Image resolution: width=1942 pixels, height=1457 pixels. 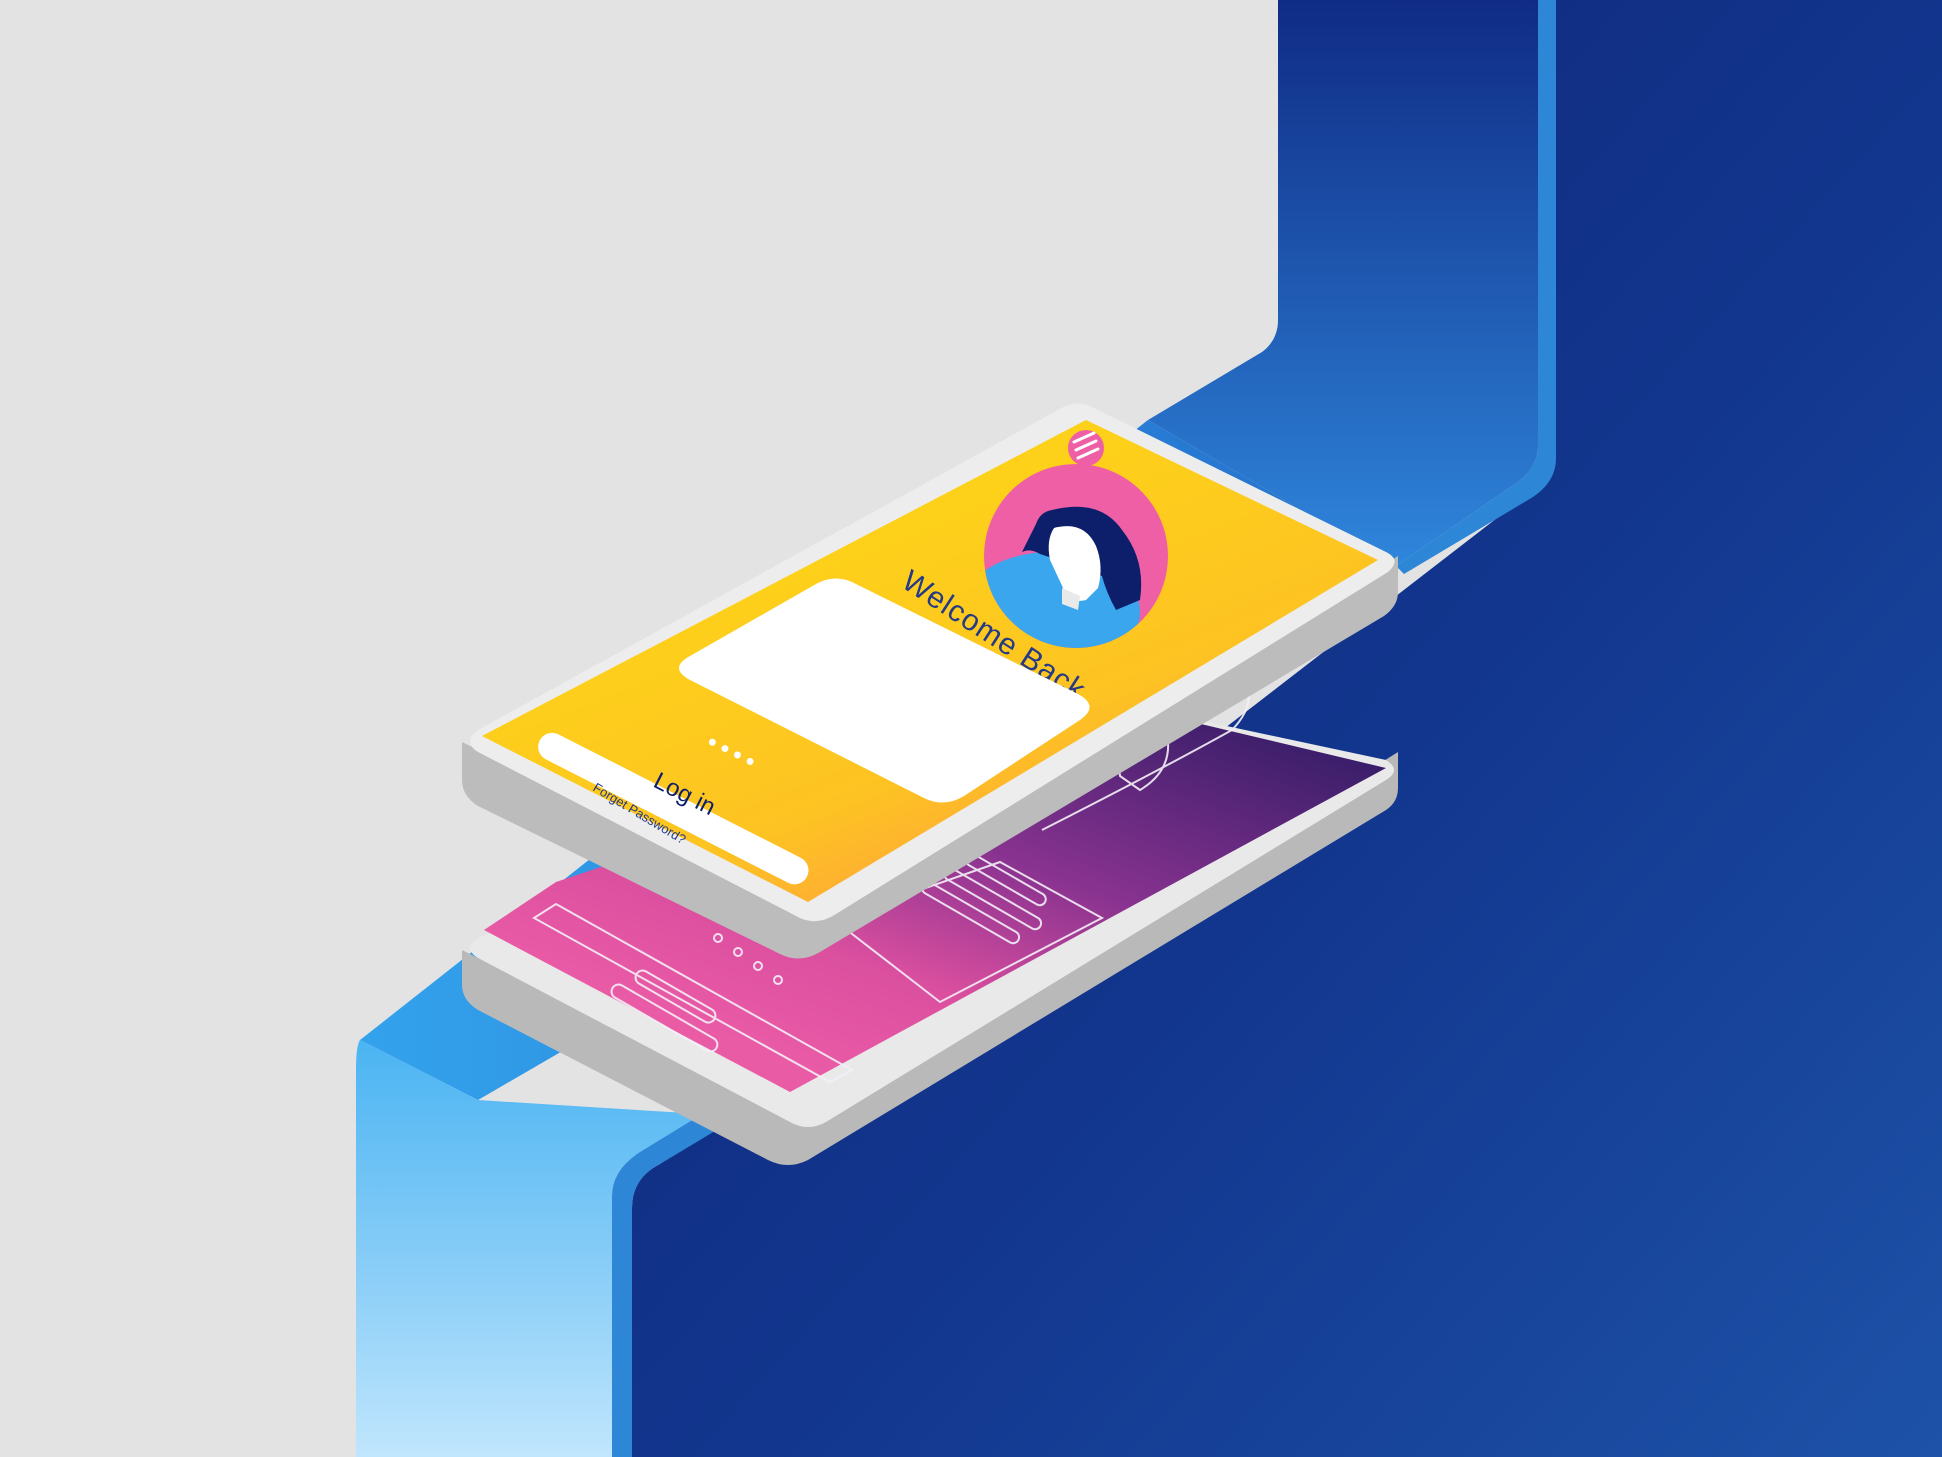 What do you see at coordinates (1086, 448) in the screenshot?
I see `hamburger-menu-icon` at bounding box center [1086, 448].